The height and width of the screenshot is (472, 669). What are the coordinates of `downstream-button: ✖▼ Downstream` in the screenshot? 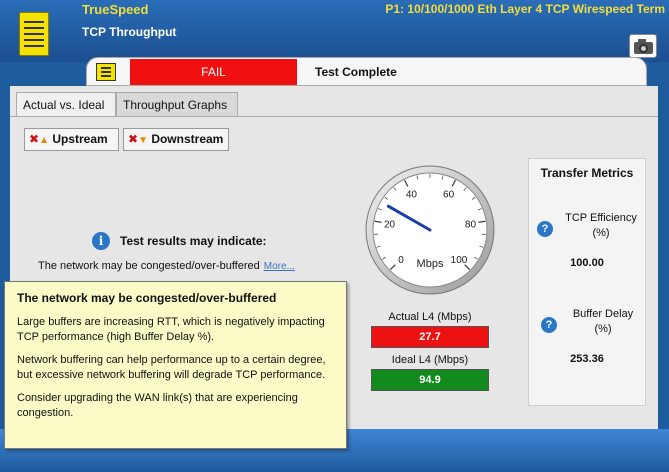 It's located at (176, 139).